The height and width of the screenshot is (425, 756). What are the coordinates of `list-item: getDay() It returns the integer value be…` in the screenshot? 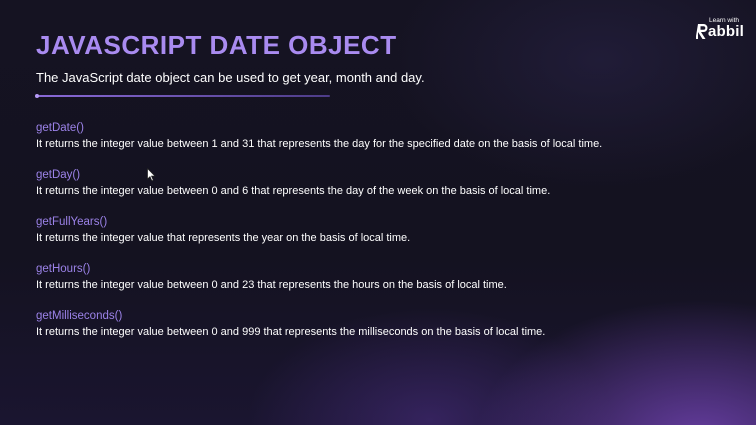 It's located at (386, 191).